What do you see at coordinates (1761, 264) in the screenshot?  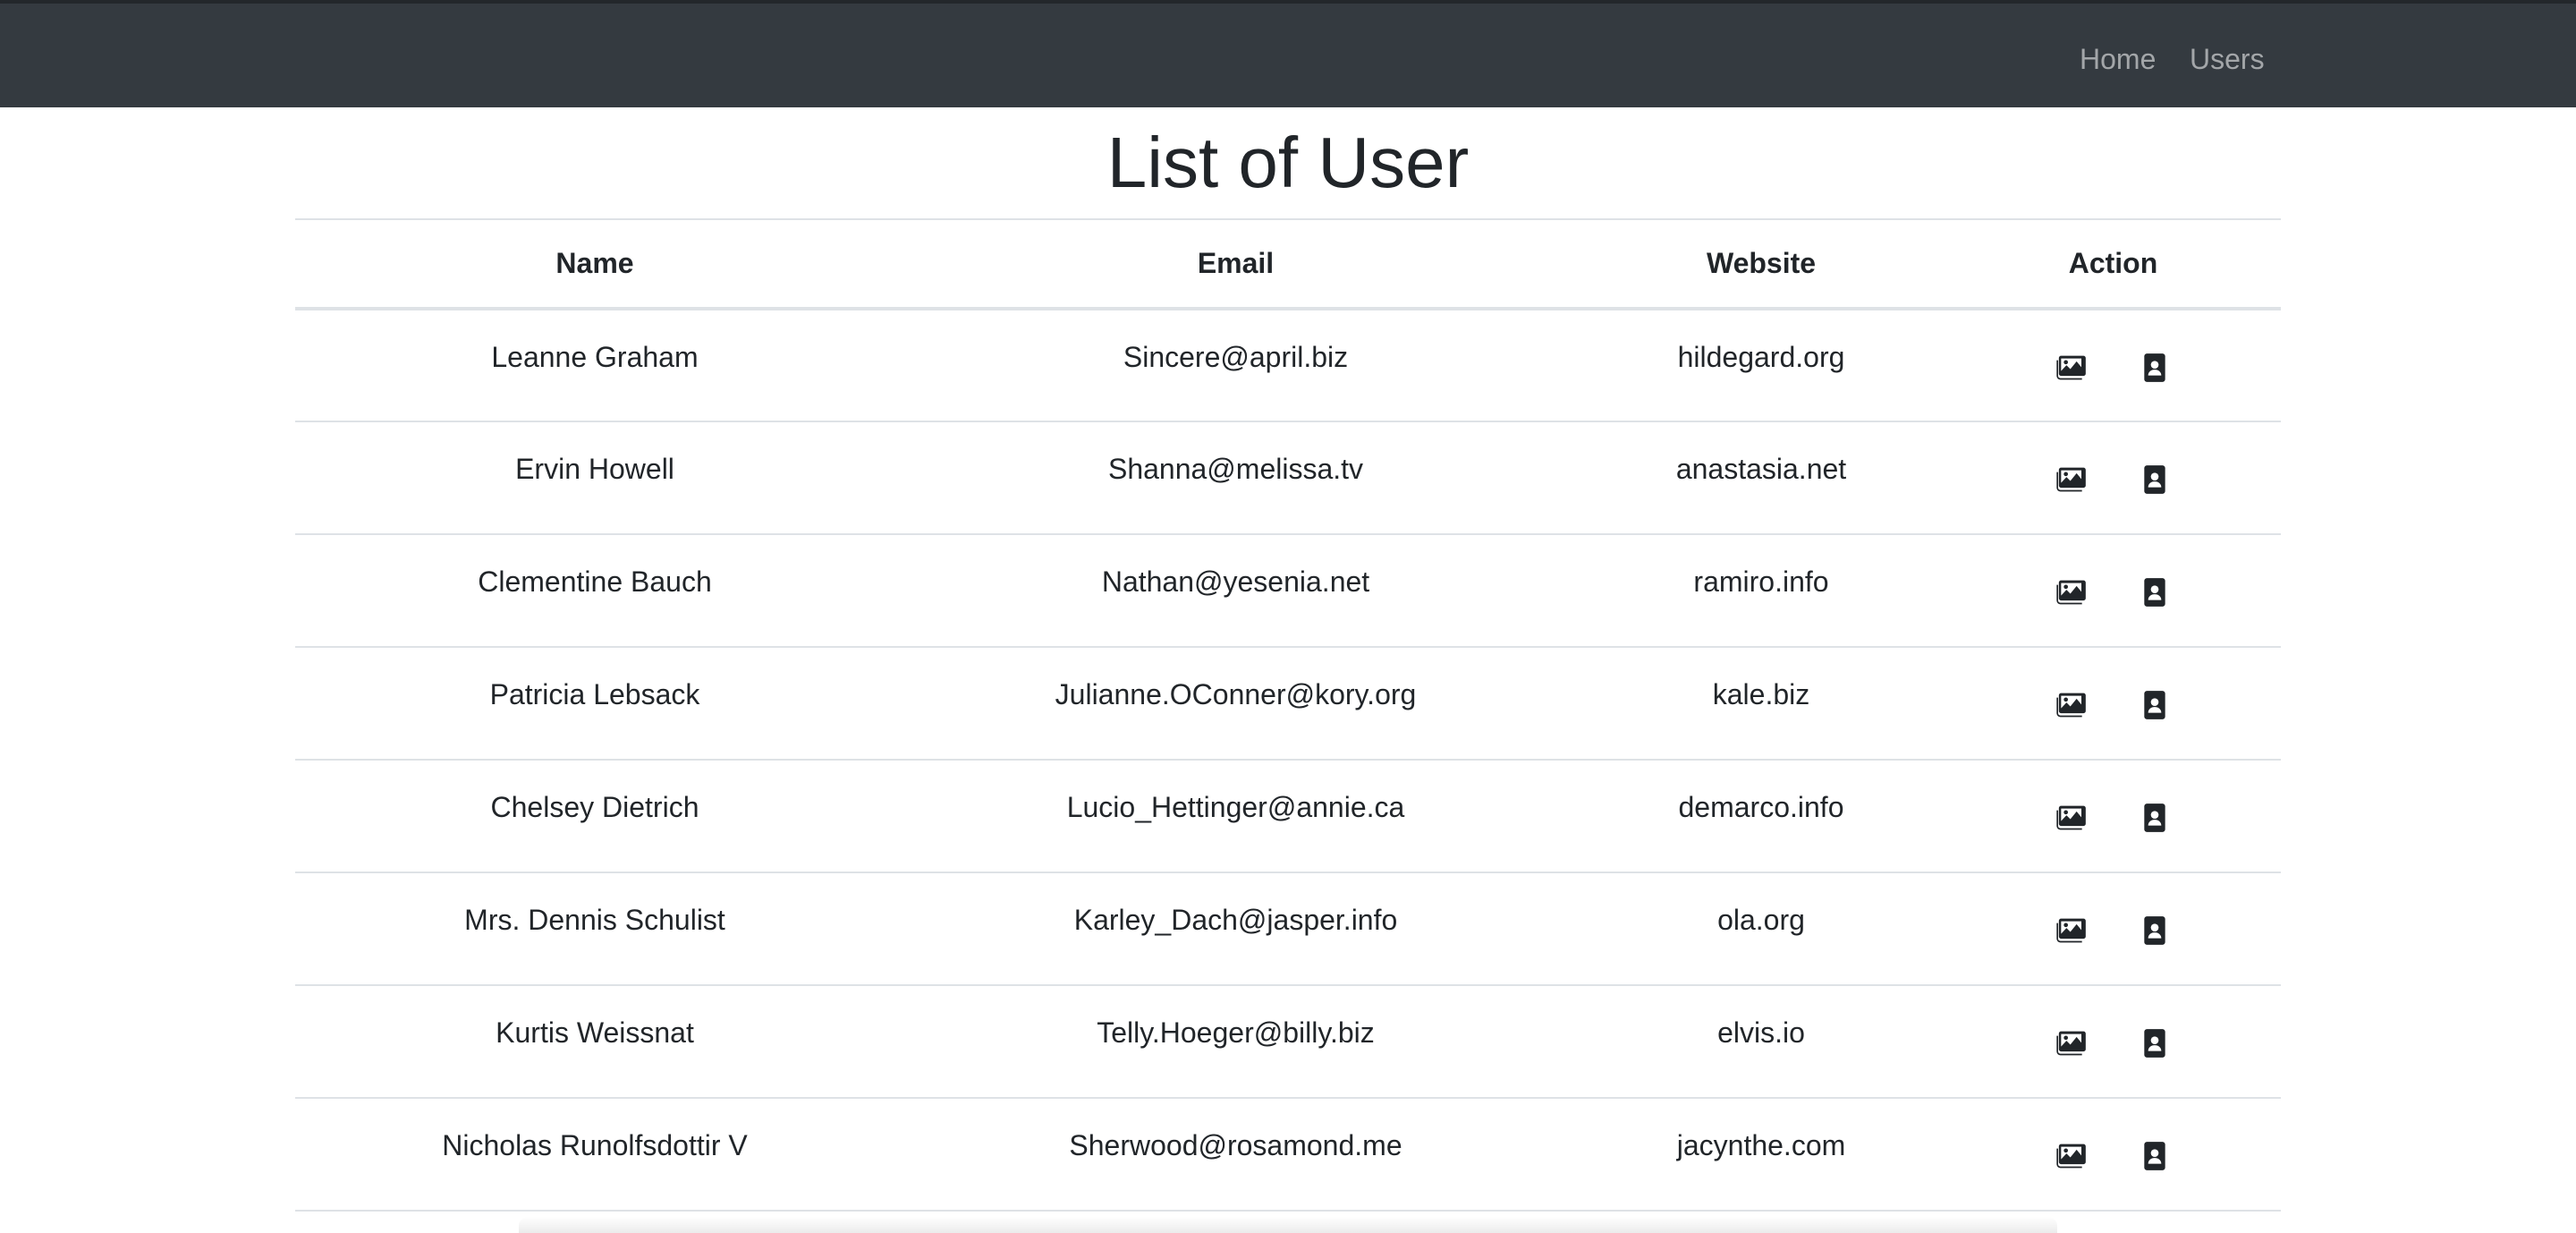 I see `column-header-website: Website` at bounding box center [1761, 264].